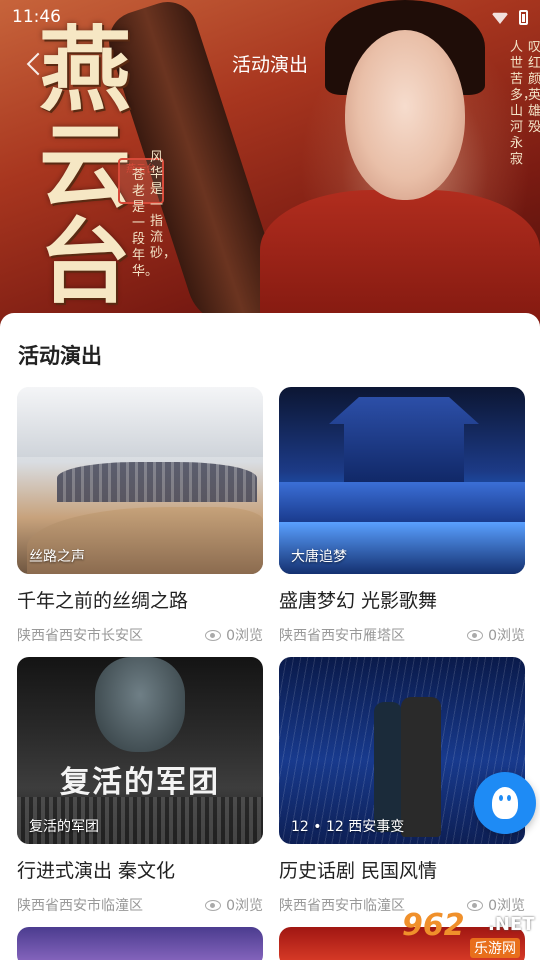 The image size is (540, 960). I want to click on event-title: 历史话剧 民国风情, so click(402, 869).